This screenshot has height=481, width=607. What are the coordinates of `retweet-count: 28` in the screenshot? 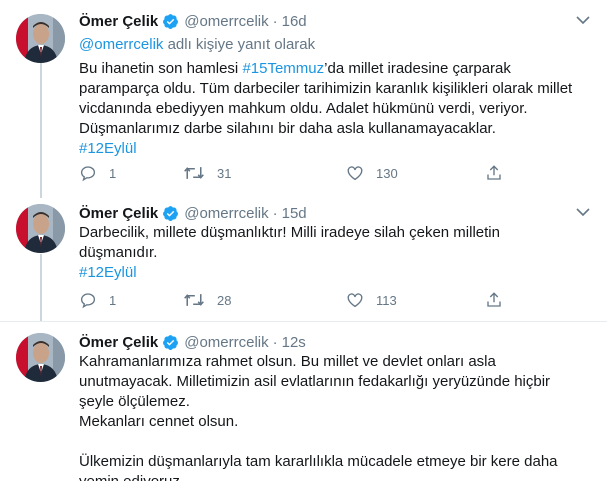 It's located at (224, 300).